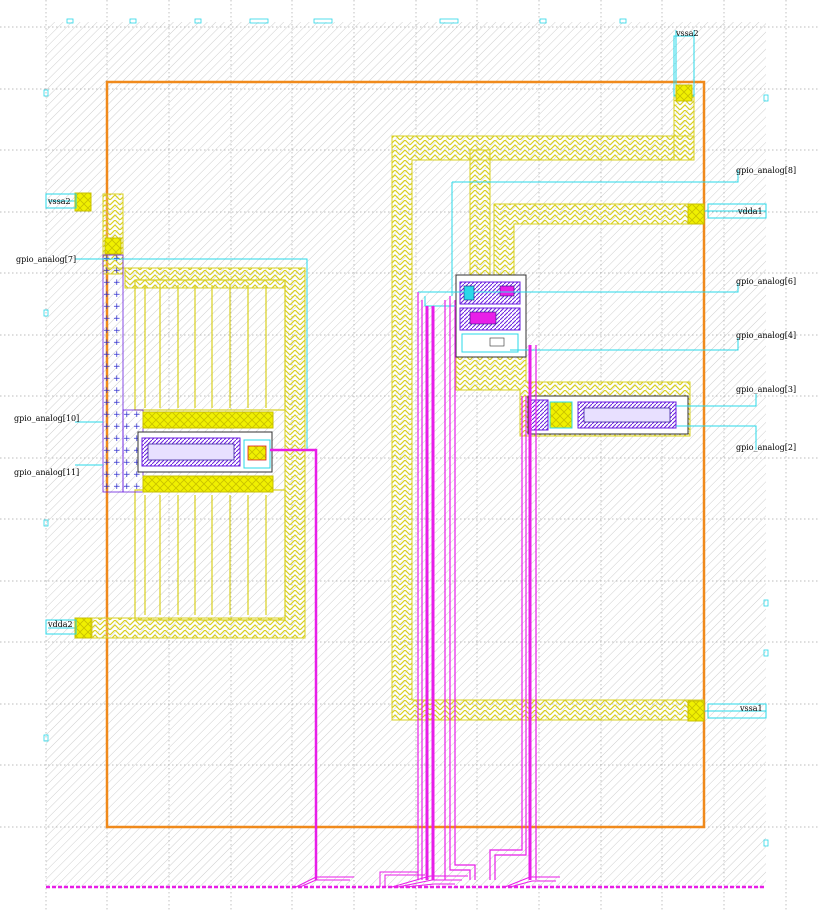  Describe the element at coordinates (46, 418) in the screenshot. I see `pin-label-gpio-analog-10: gpio_analog[10]` at that location.